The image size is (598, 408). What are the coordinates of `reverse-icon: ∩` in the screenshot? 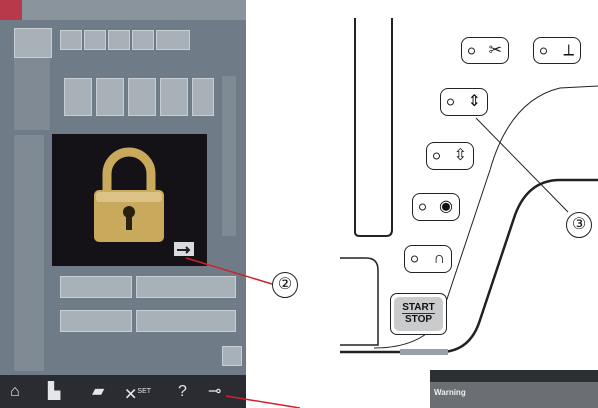 It's located at (439, 258).